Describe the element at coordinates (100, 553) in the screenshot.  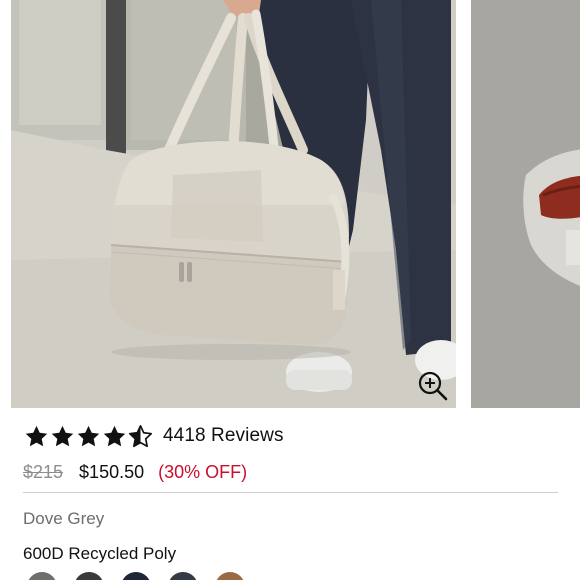
I see `material-label: 600D Recycled Poly` at that location.